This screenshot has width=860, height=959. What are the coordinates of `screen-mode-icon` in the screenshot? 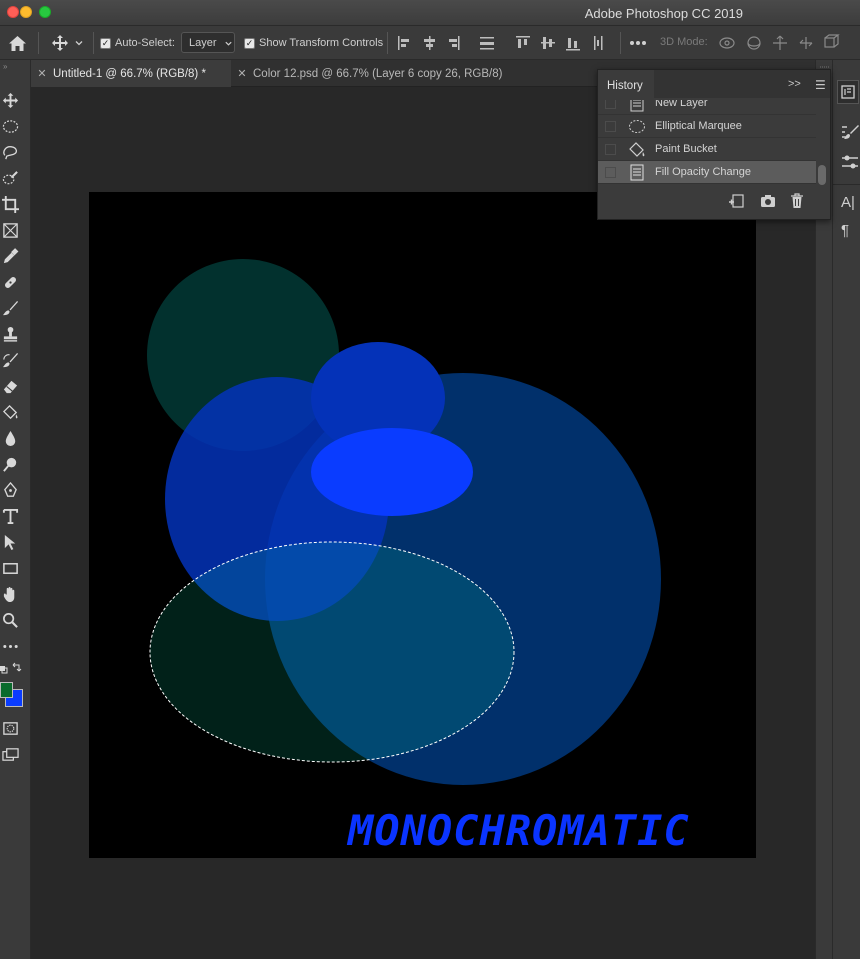 It's located at (10, 754).